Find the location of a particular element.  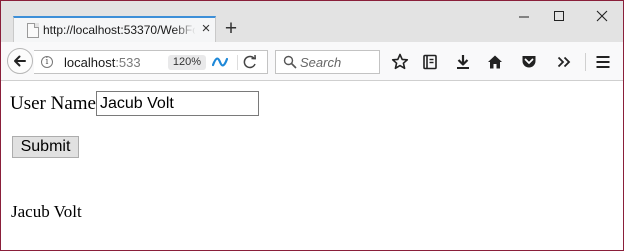

tab-title: http://localhost:53370/WebForm1.aspx is located at coordinates (119, 30).